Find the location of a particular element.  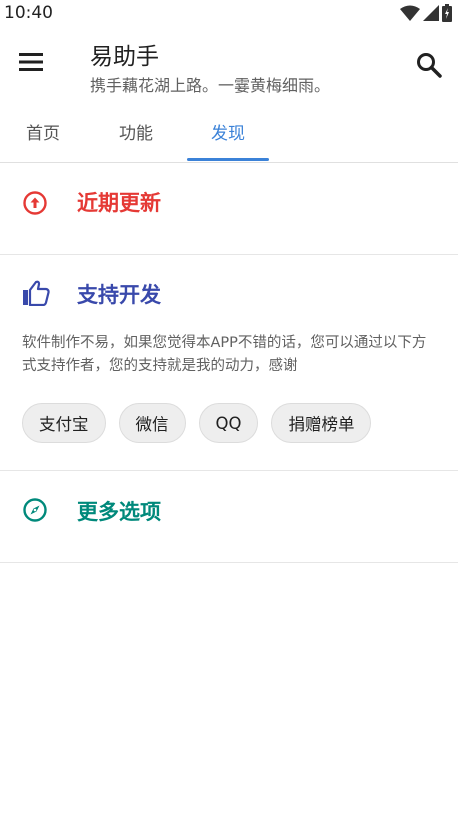

tab-discover-label: 发现 is located at coordinates (228, 133).